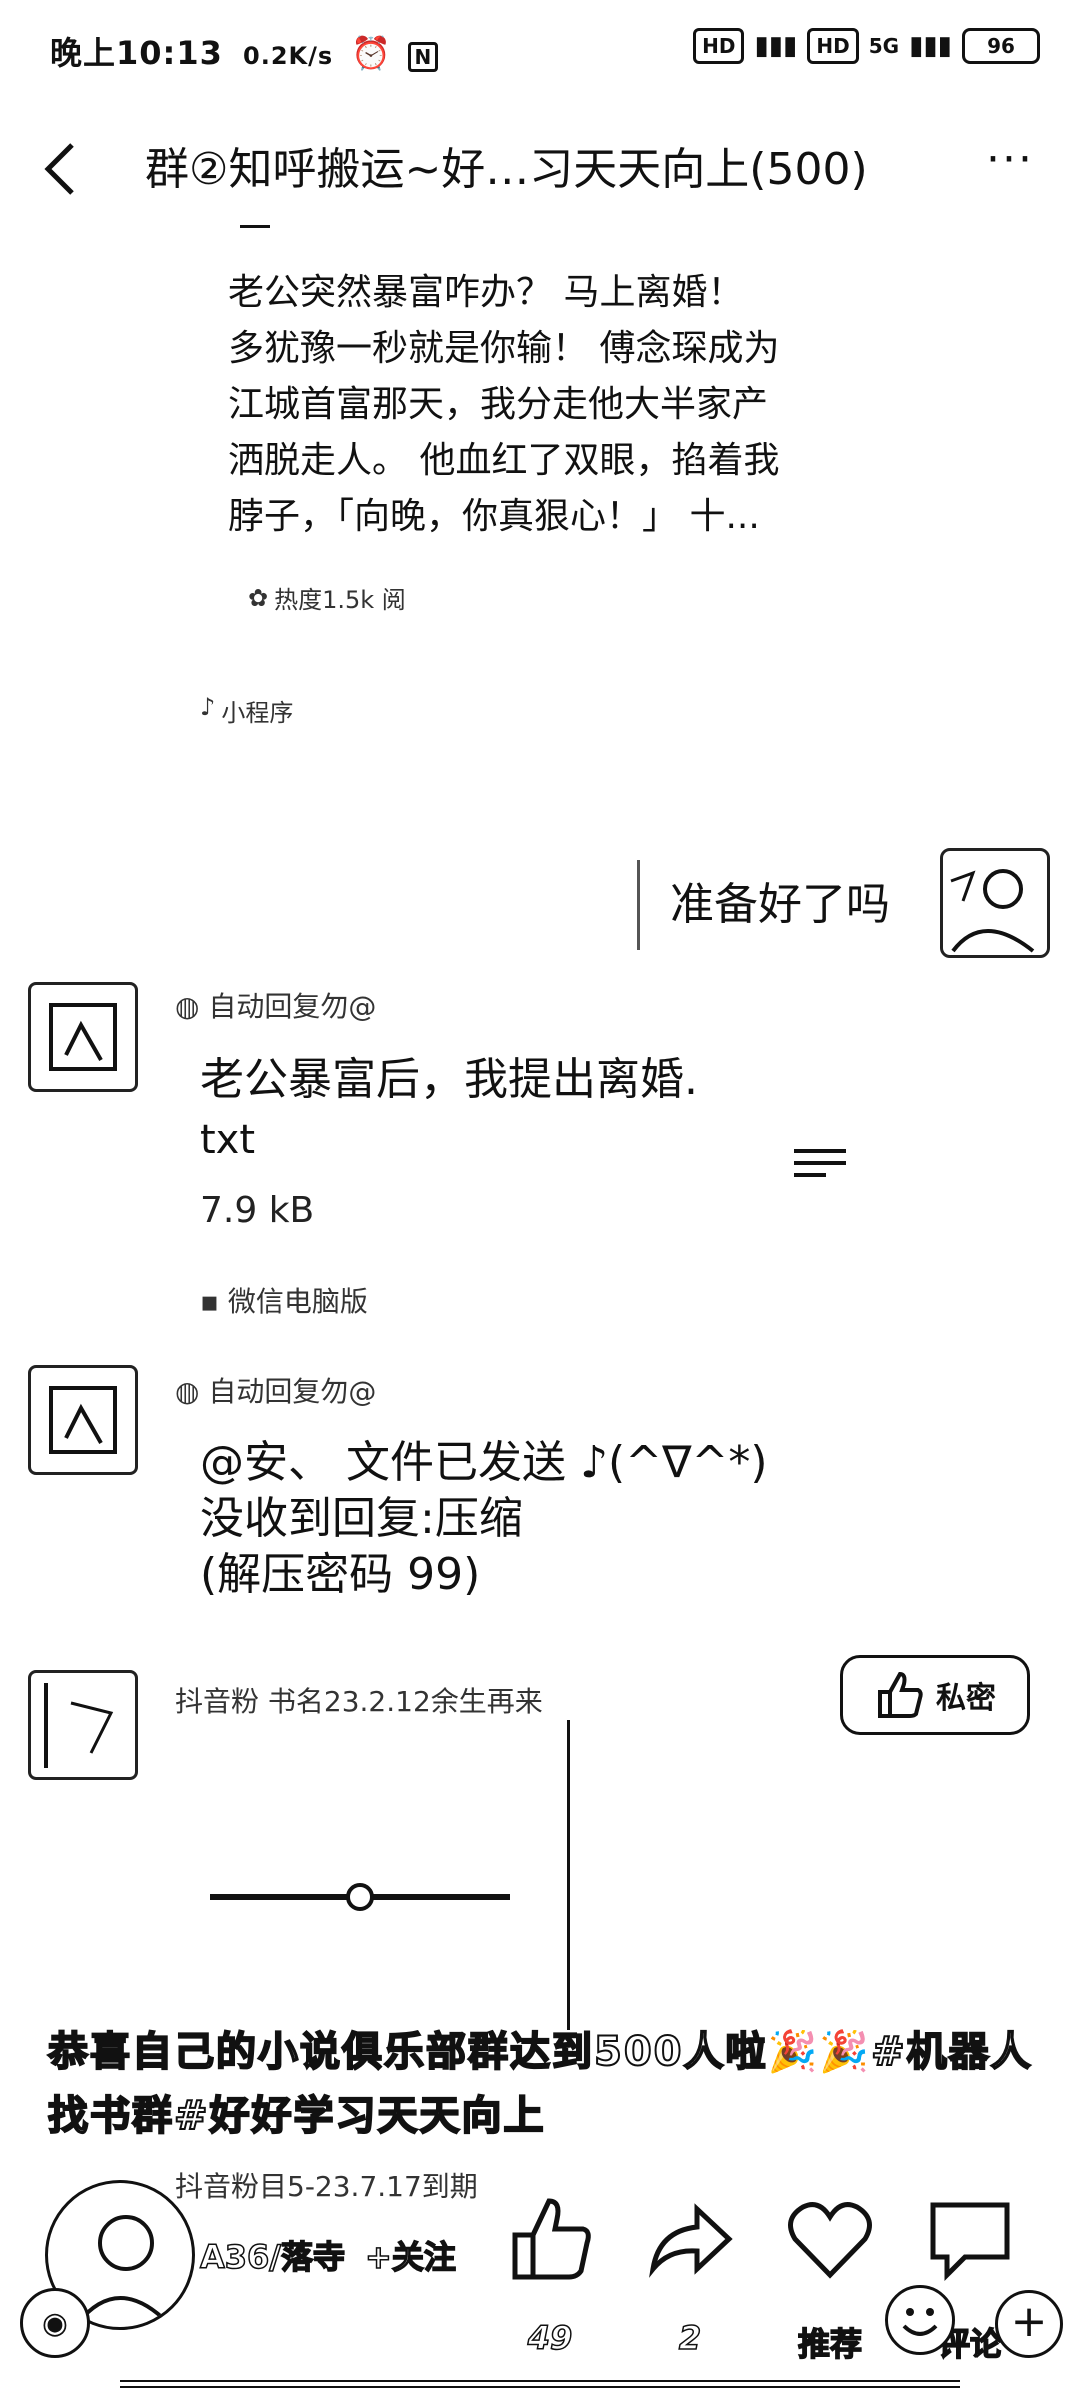 Image resolution: width=1080 pixels, height=2400 pixels. What do you see at coordinates (258, 597) in the screenshot?
I see `flame-icon: ✿` at bounding box center [258, 597].